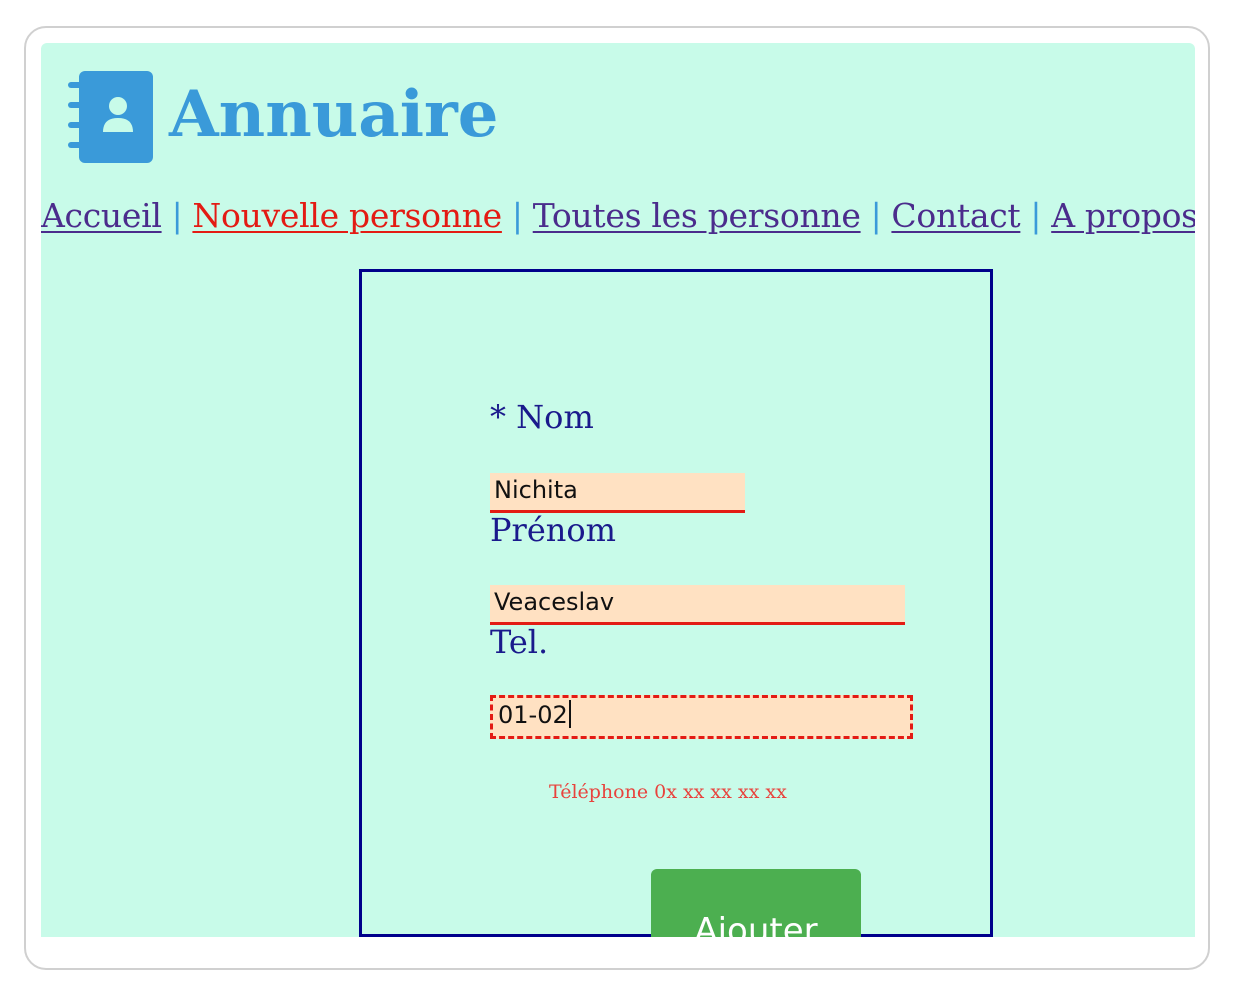  What do you see at coordinates (756, 903) in the screenshot?
I see `ajouter-button: Ajouter` at bounding box center [756, 903].